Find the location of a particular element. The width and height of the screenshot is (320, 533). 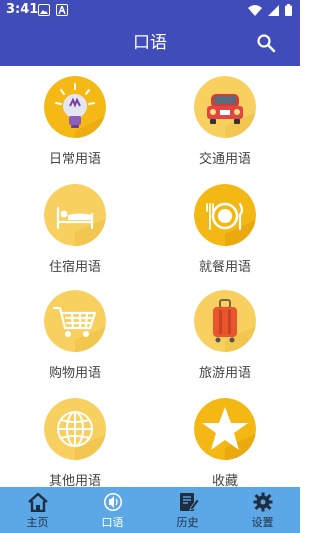

globe-icon is located at coordinates (75, 429).